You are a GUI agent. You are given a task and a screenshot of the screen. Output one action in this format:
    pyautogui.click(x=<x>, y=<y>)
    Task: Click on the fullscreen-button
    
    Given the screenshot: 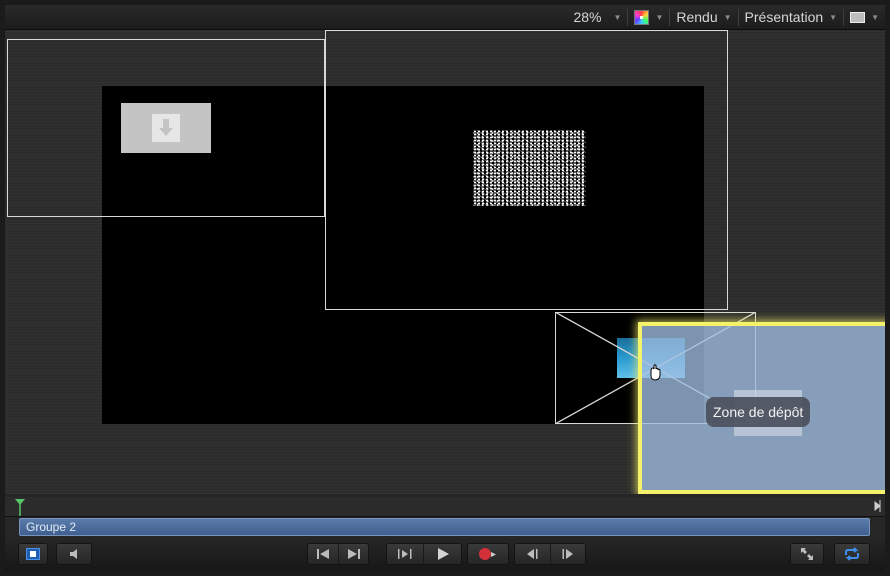 What is the action you would take?
    pyautogui.click(x=807, y=554)
    